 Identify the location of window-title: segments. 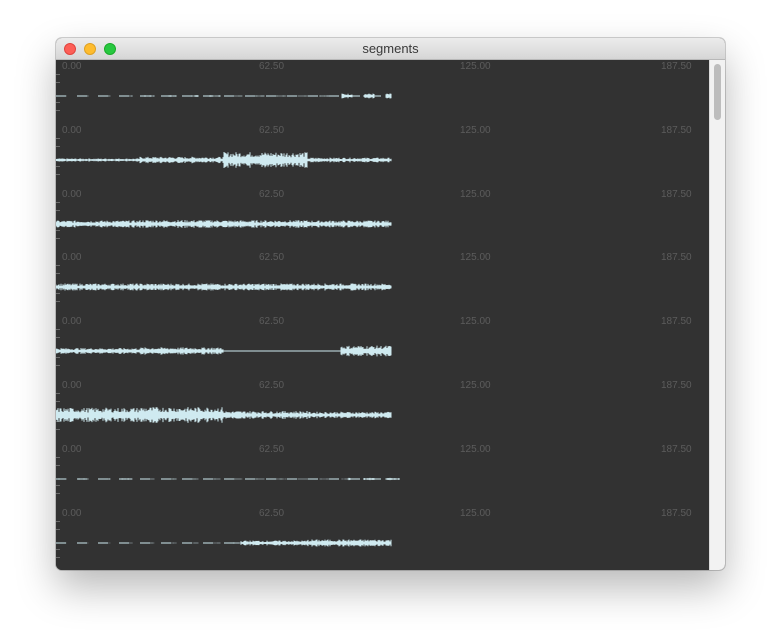
(390, 48).